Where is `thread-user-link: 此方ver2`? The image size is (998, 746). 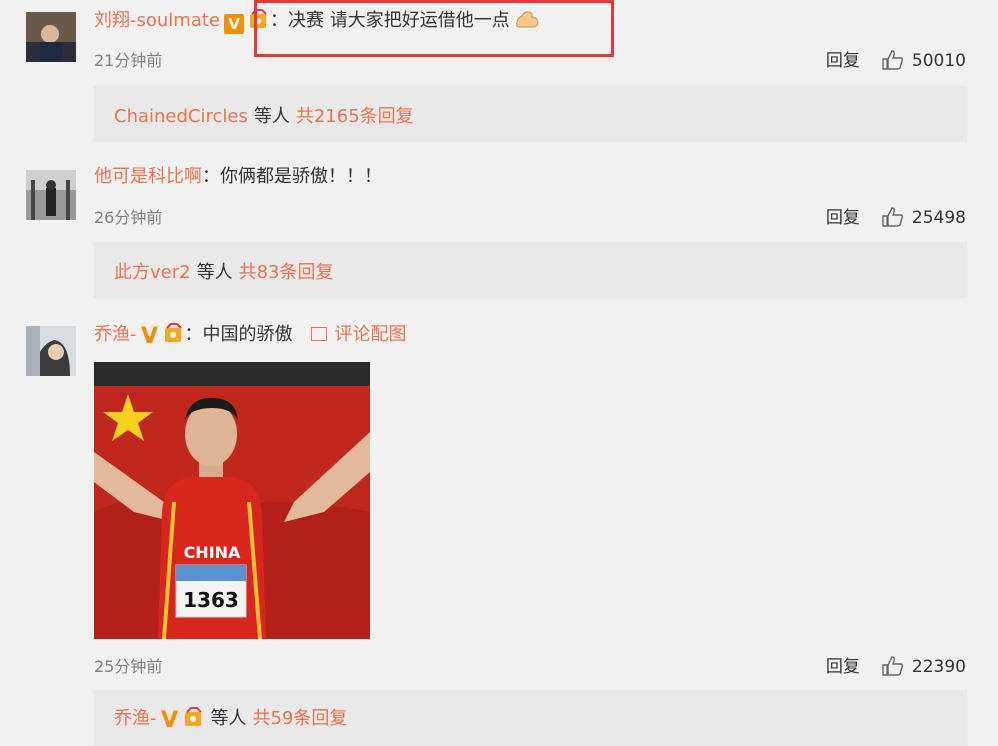
thread-user-link: 此方ver2 is located at coordinates (152, 272).